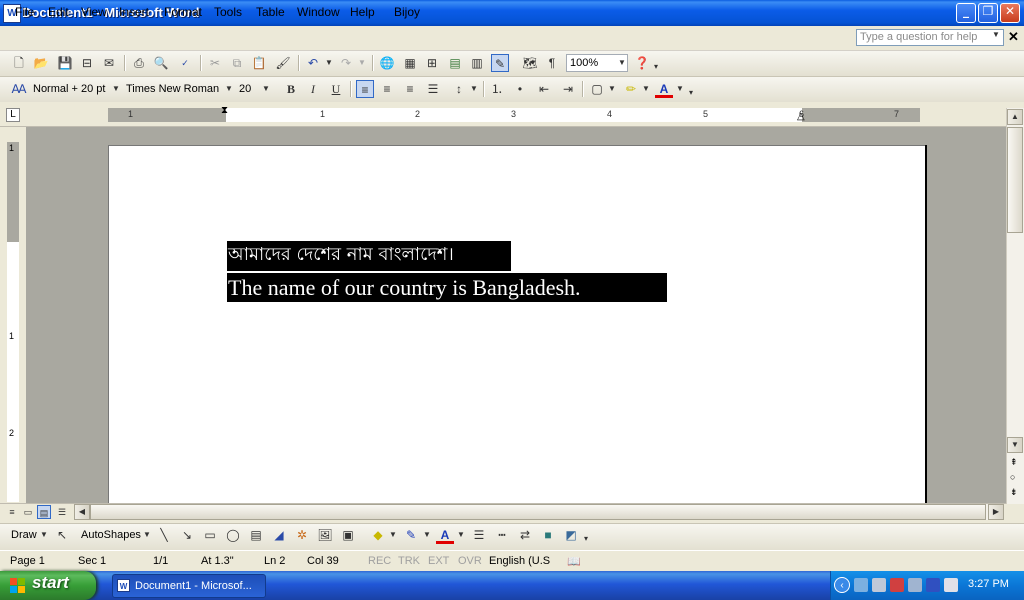  What do you see at coordinates (393, 535) in the screenshot?
I see `fill-color-dropdown-icon: ▼` at bounding box center [393, 535].